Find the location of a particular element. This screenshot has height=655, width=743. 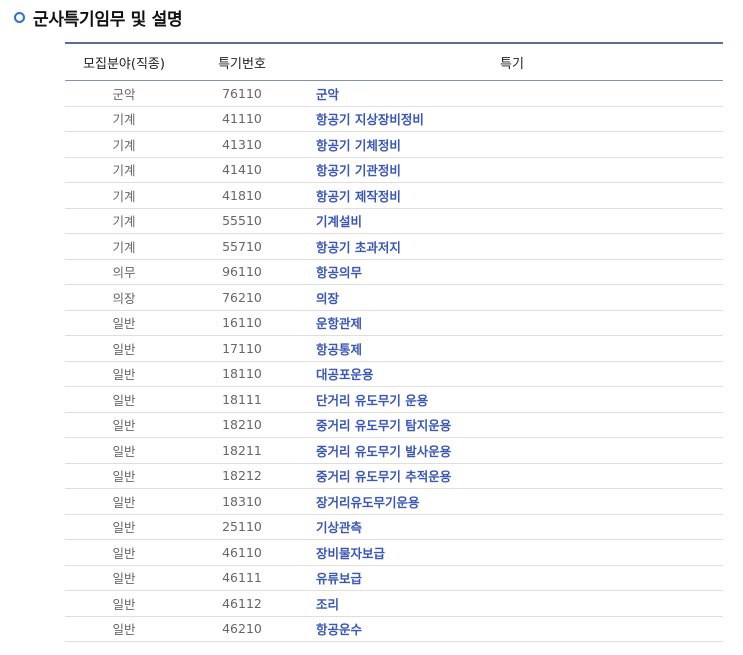

specialty-code-cell: 17110 is located at coordinates (242, 348).